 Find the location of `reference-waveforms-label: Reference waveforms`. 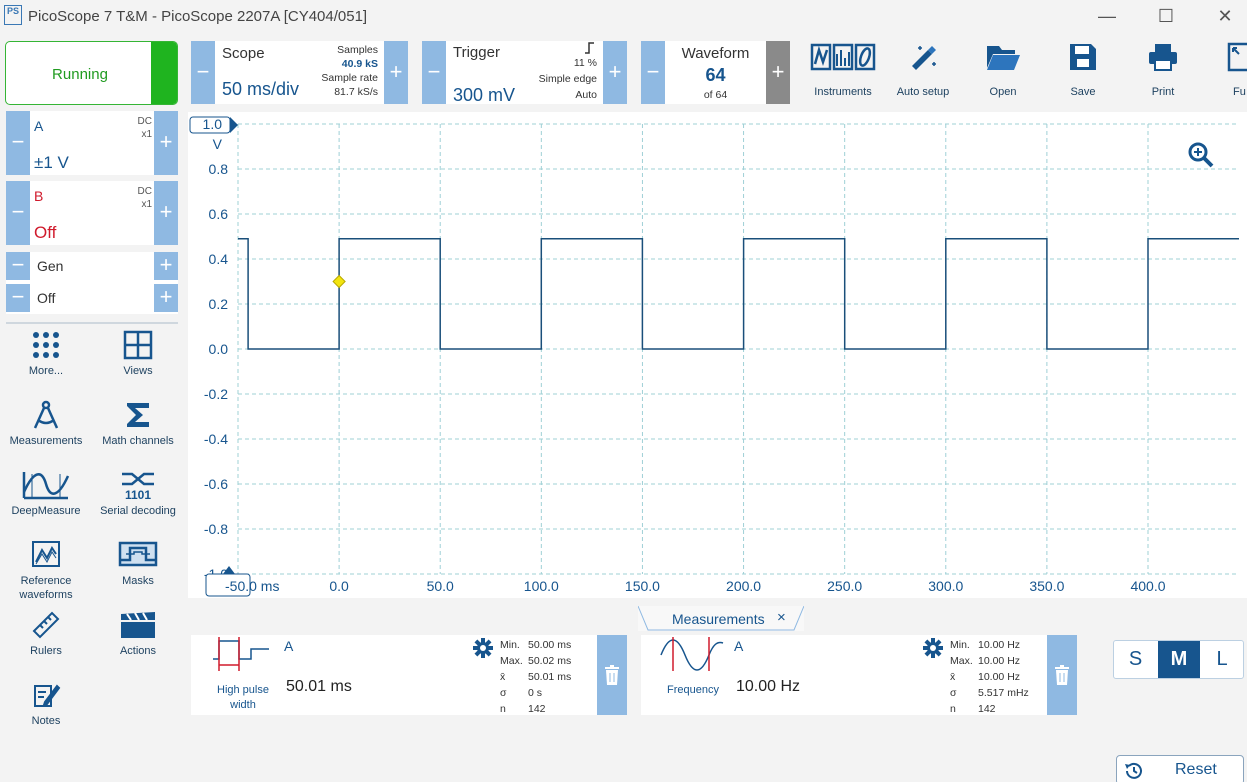

reference-waveforms-label: Reference waveforms is located at coordinates (46, 588).